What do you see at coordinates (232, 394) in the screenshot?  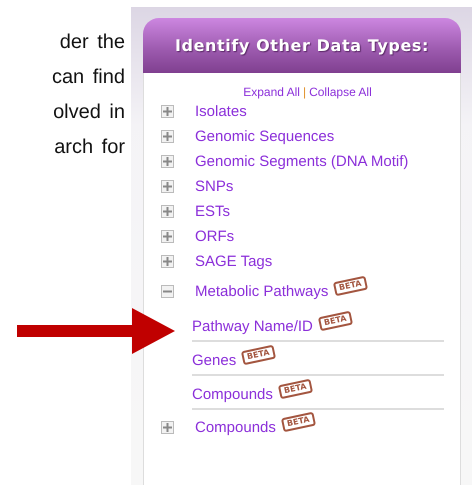 I see `tree-subitem: Compounds` at bounding box center [232, 394].